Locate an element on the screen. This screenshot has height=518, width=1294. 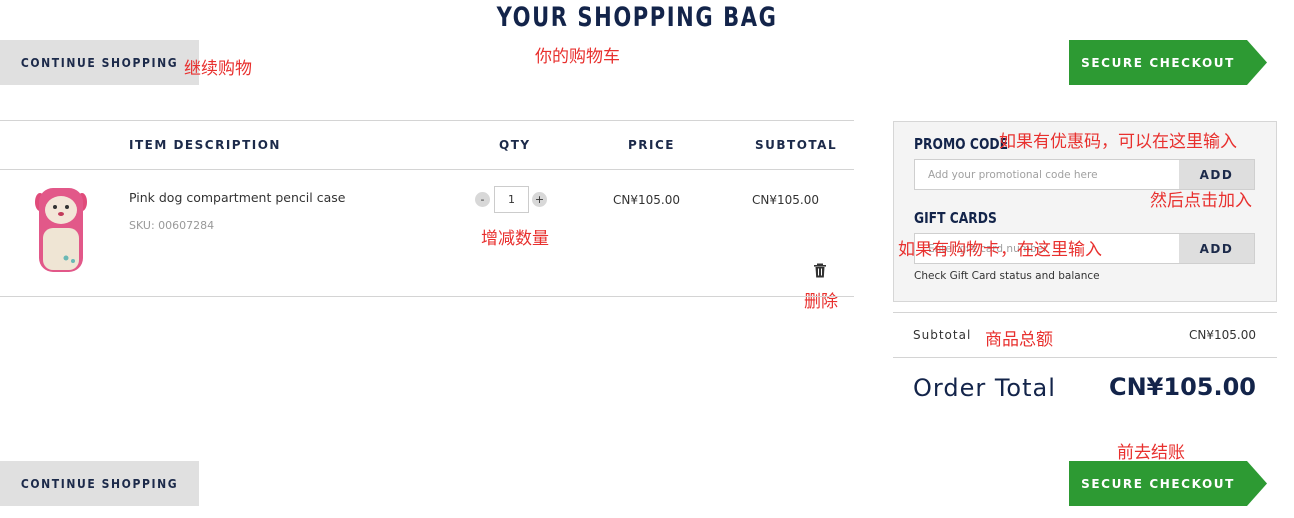
secure-checkout-button-top: SECURE CHECKOUT is located at coordinates (1168, 62).